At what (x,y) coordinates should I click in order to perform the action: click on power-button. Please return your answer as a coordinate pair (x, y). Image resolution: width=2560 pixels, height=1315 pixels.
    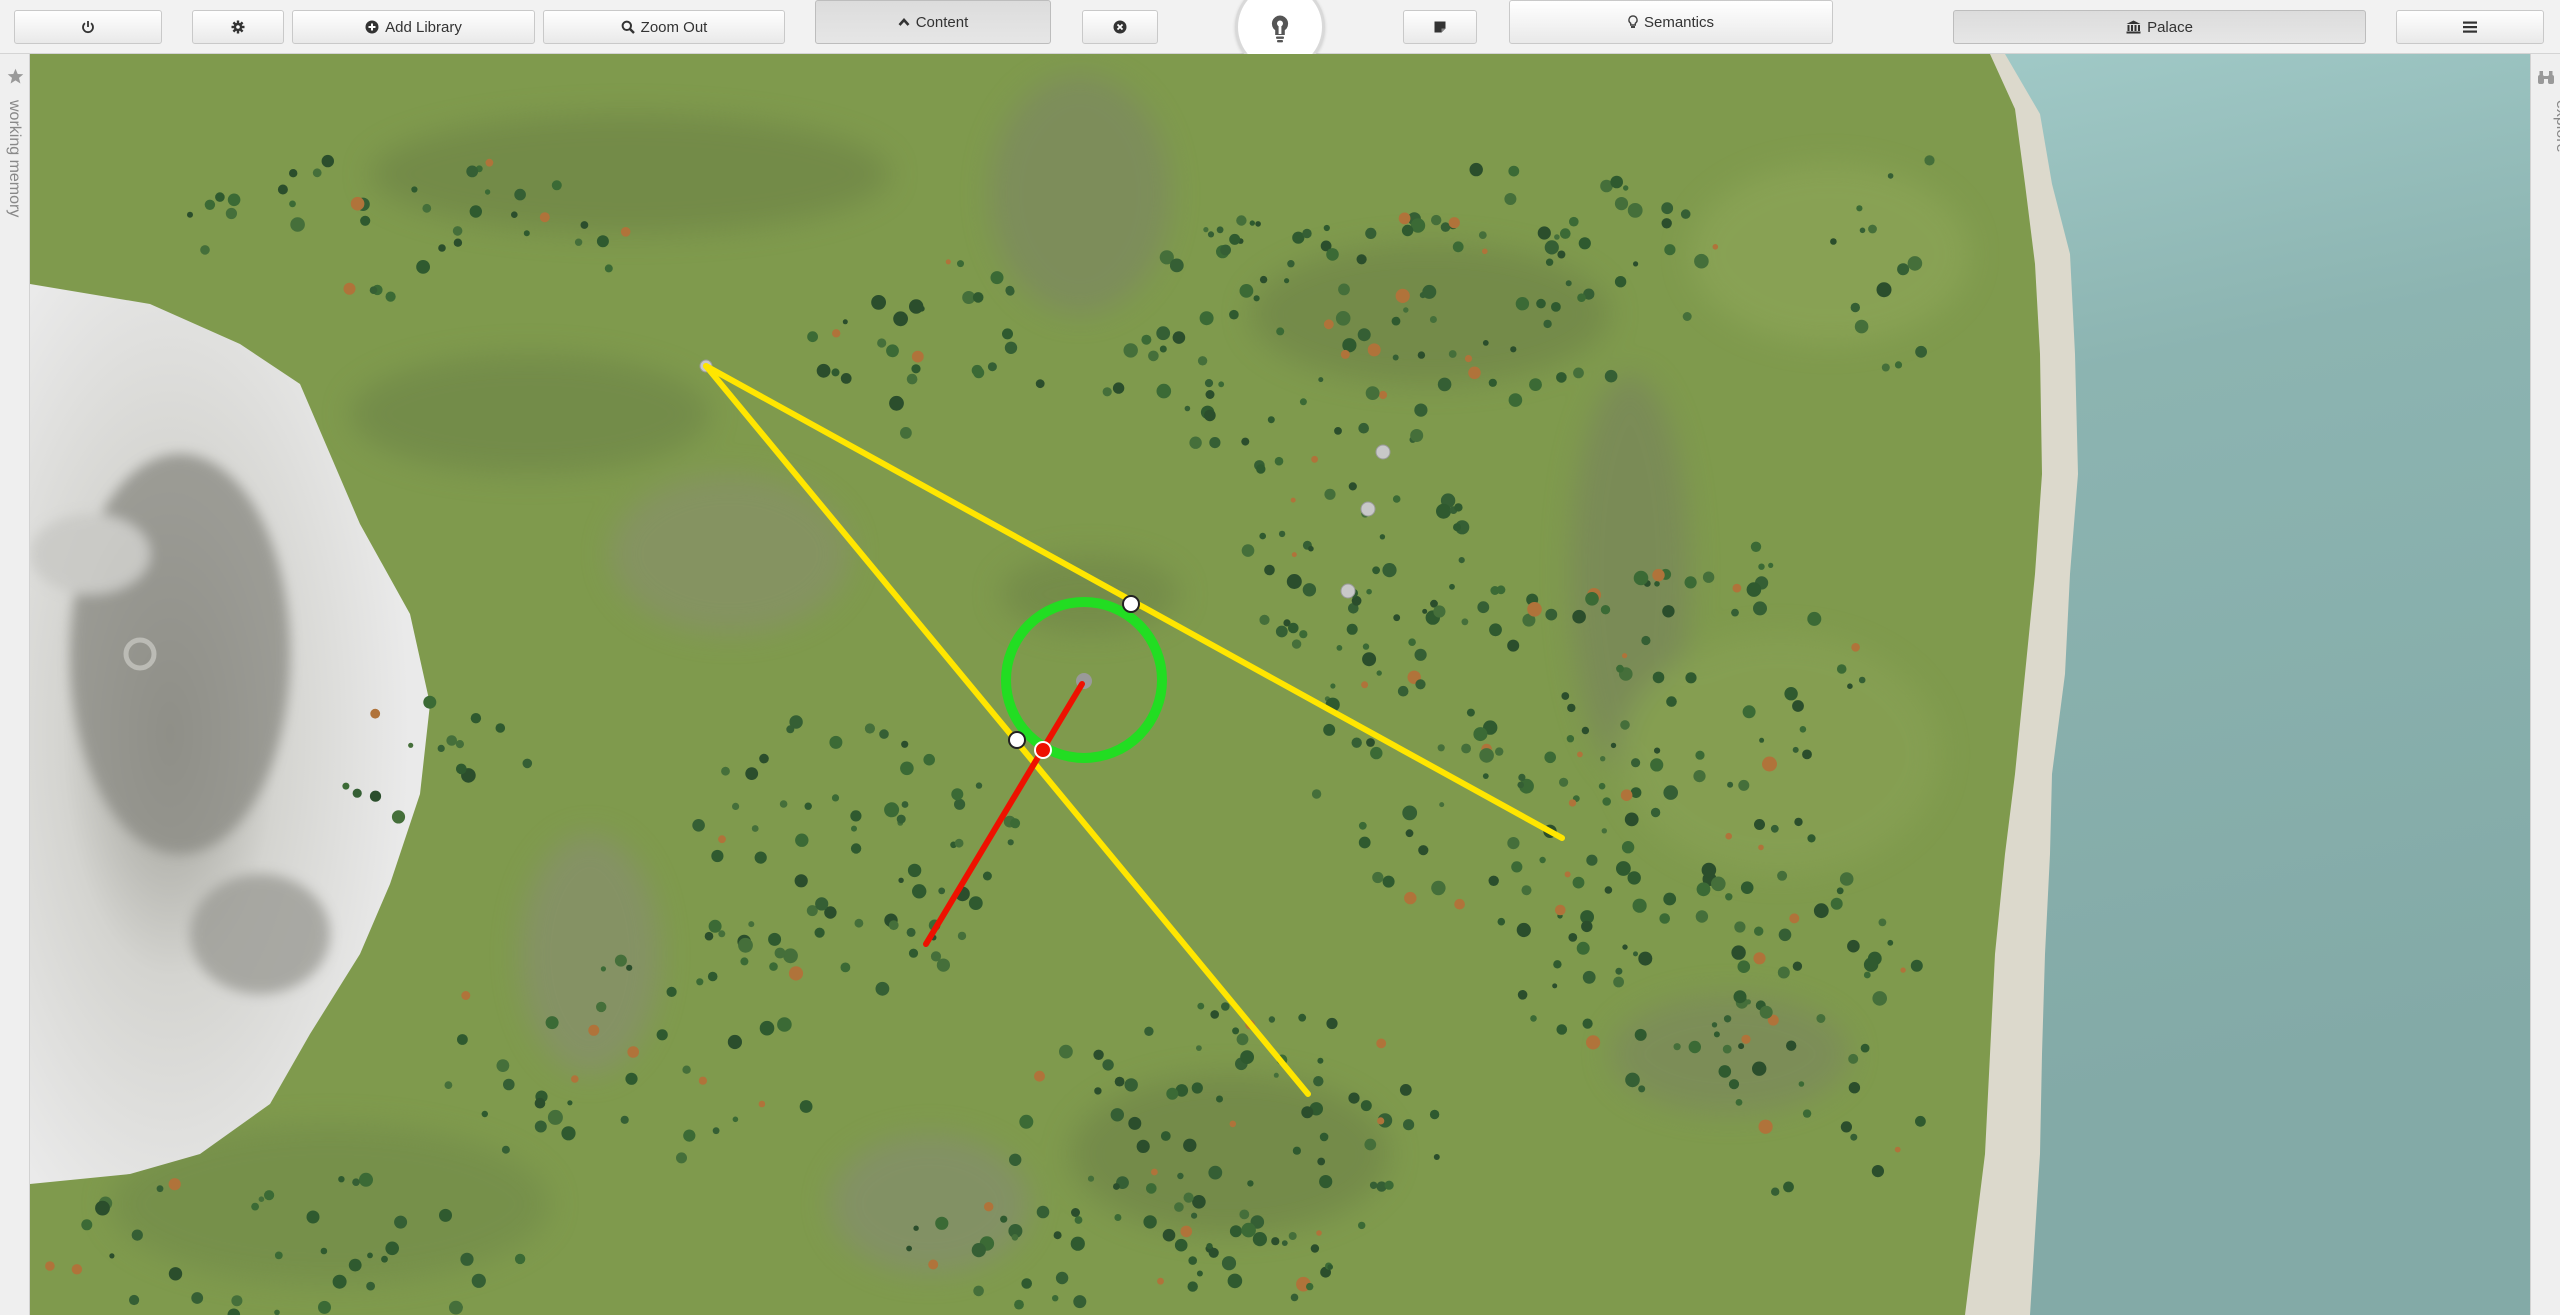
    Looking at the image, I should click on (88, 27).